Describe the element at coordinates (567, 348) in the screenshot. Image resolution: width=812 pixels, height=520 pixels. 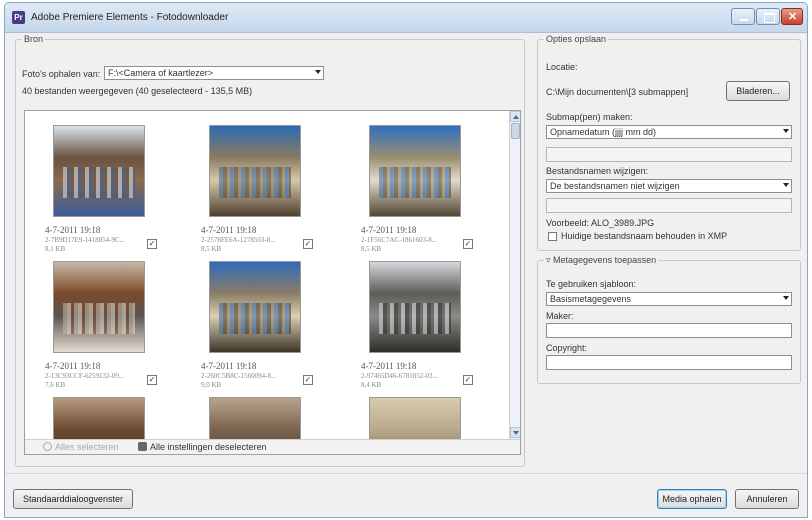
I see `copyright-label: Copyright:` at that location.